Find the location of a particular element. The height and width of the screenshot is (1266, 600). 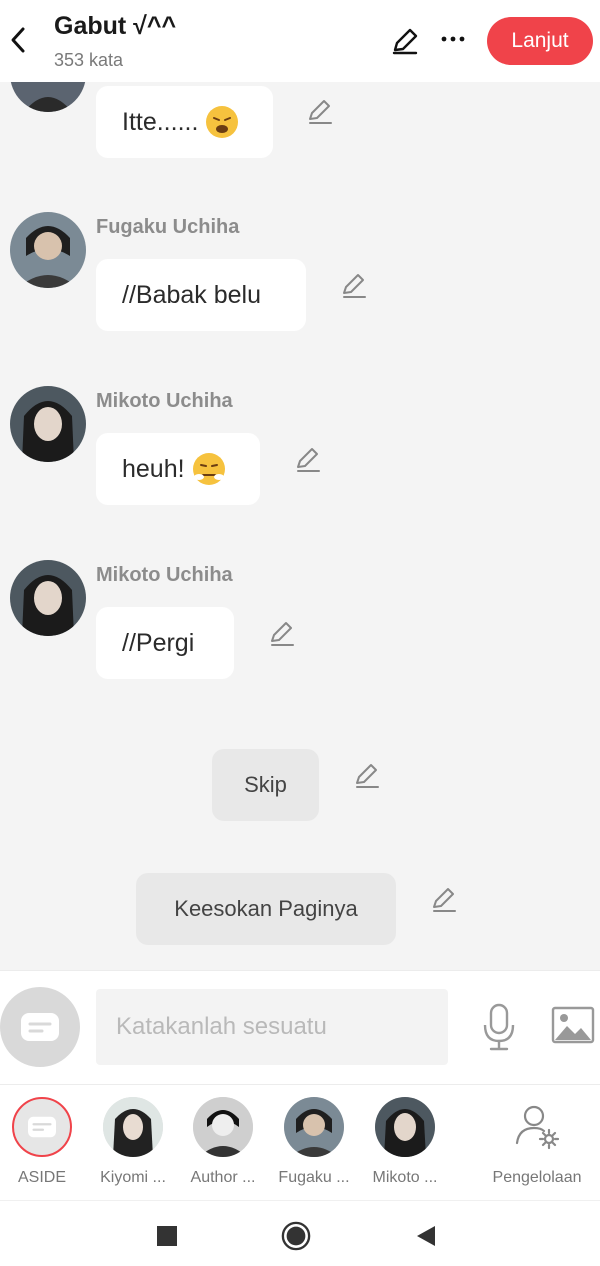

more-horizontal-icon is located at coordinates (453, 39).